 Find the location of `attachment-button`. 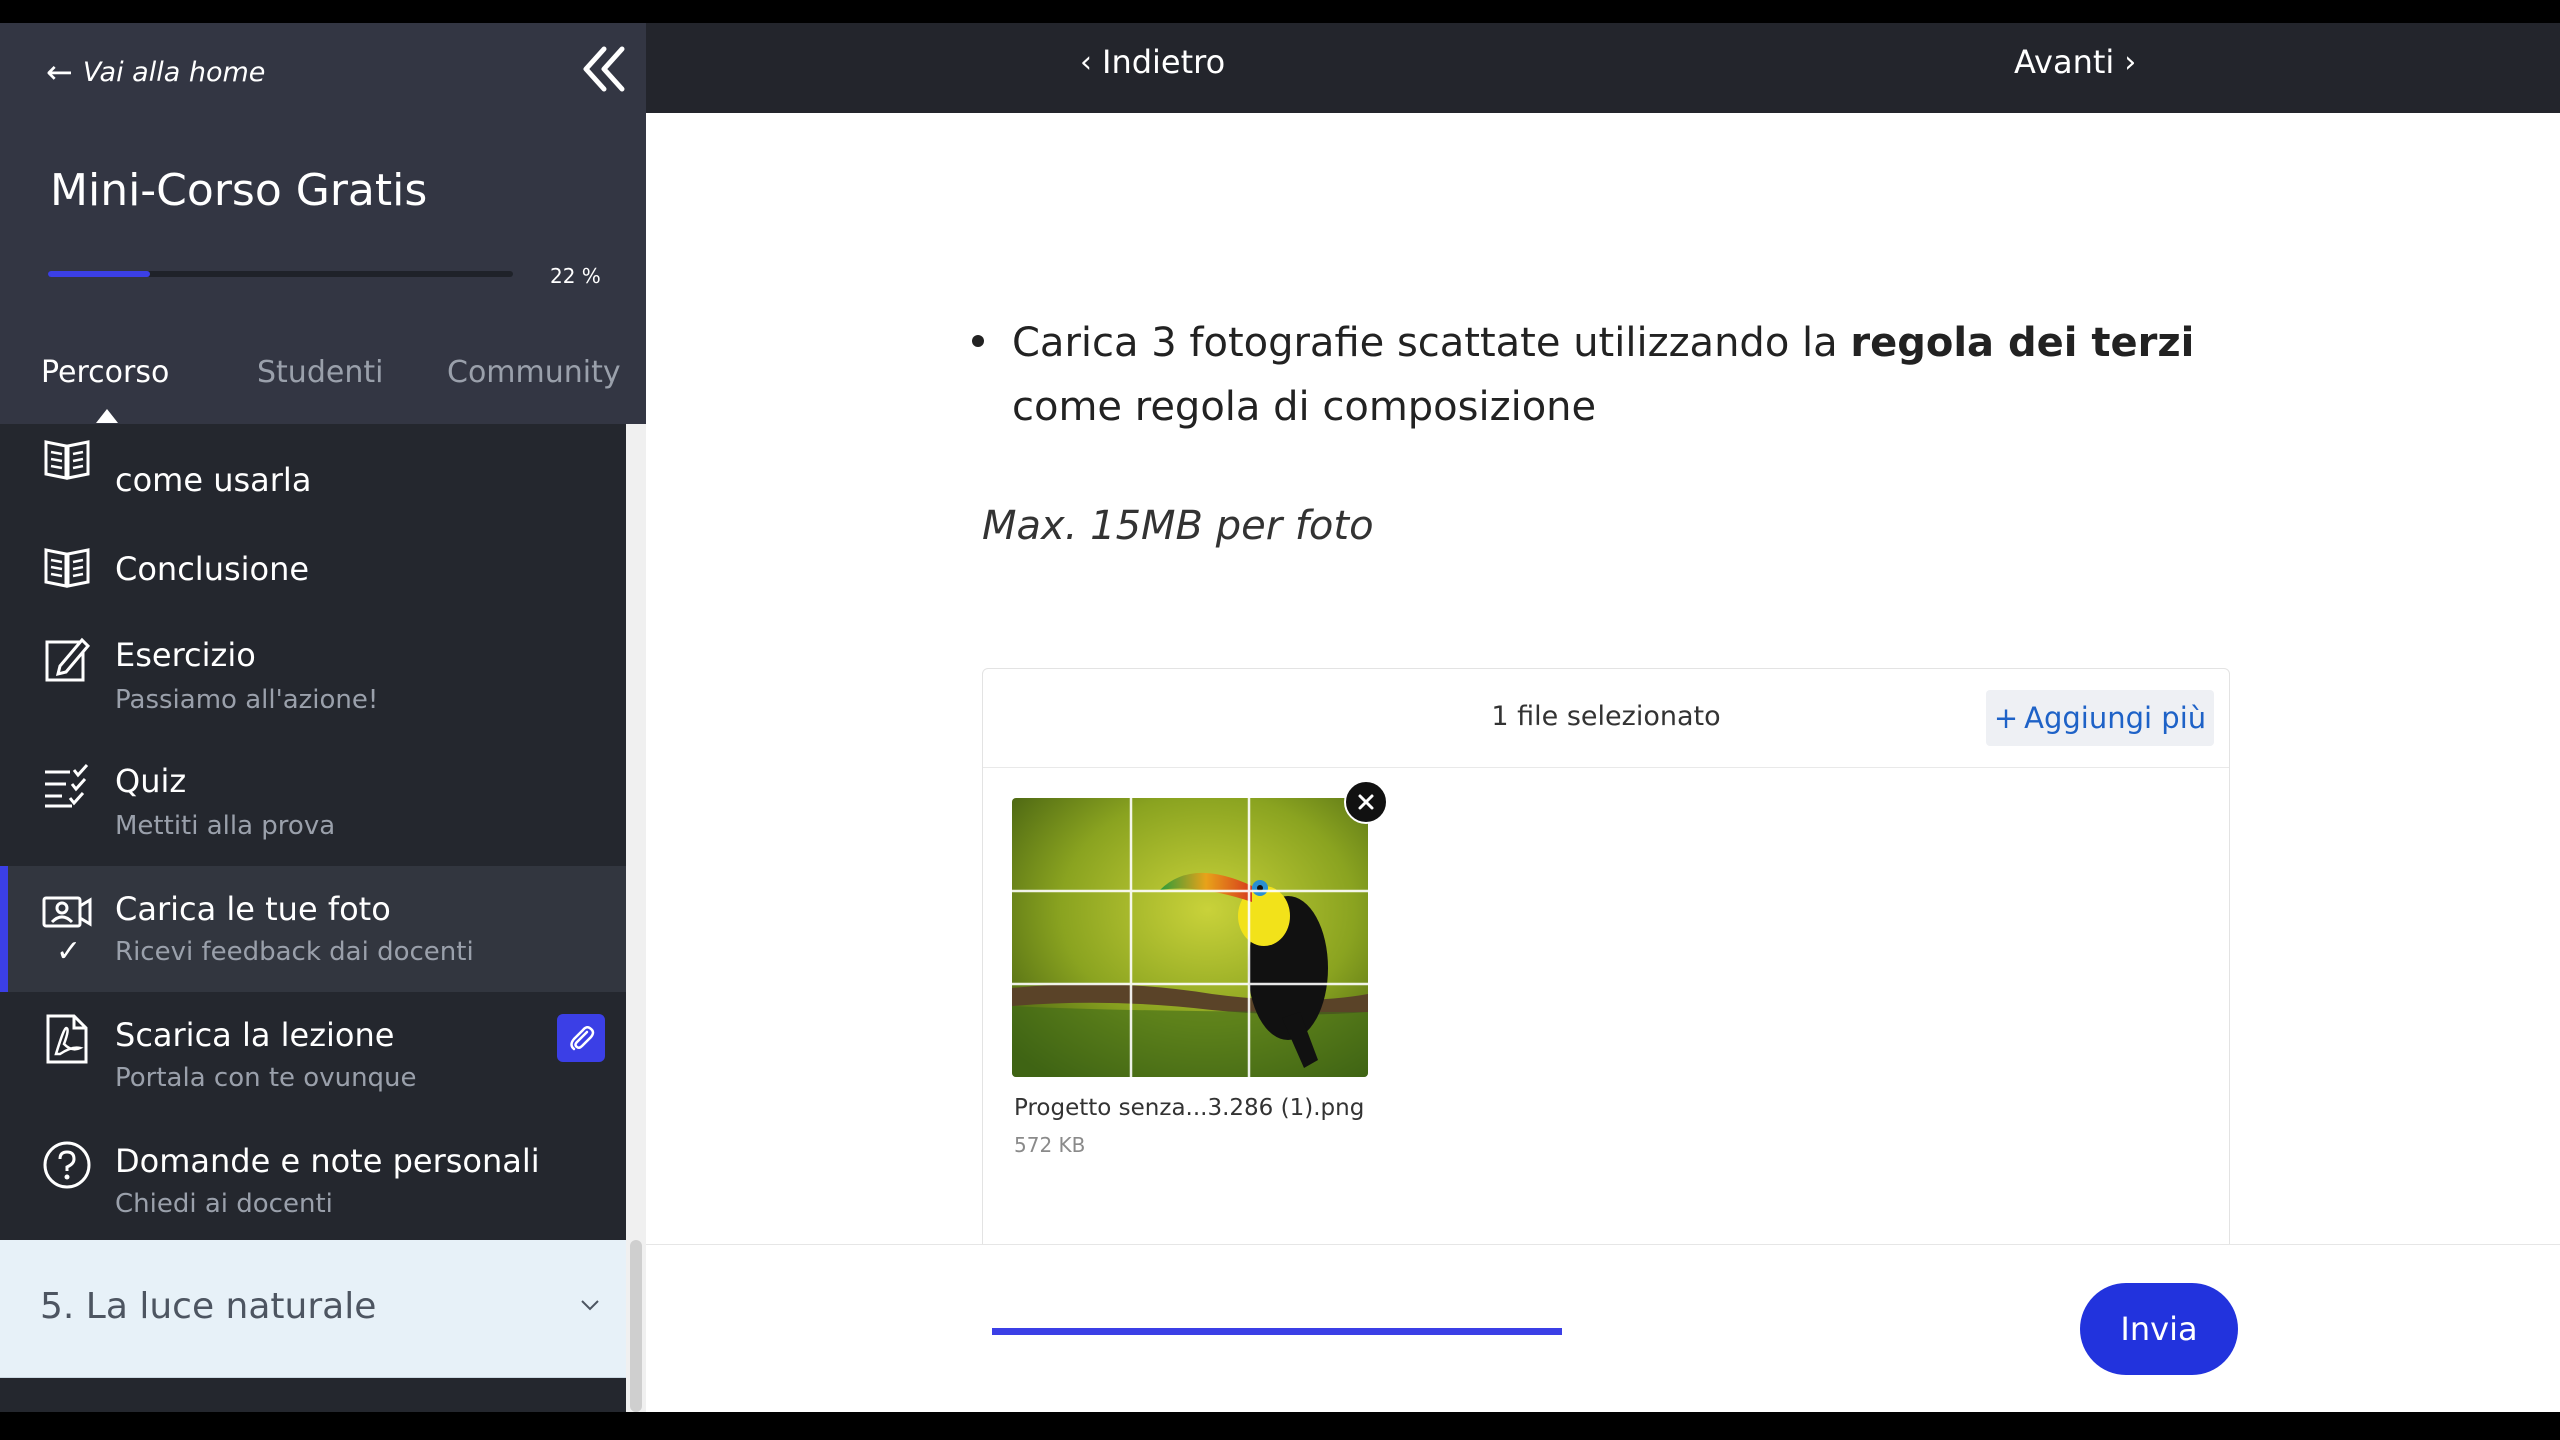

attachment-button is located at coordinates (581, 1038).